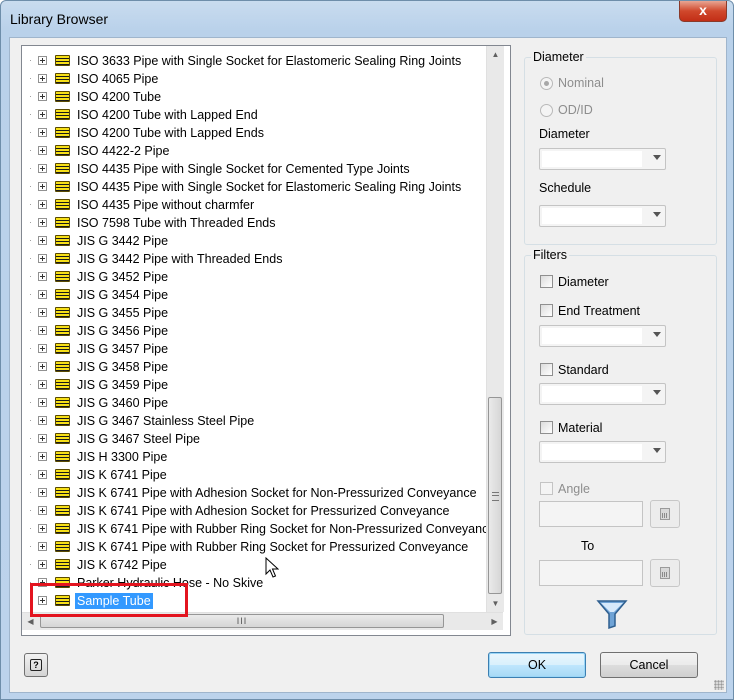 The width and height of the screenshot is (734, 700). I want to click on tree-item: ISO 7598 Tube with Threaded Ends, so click(254, 223).